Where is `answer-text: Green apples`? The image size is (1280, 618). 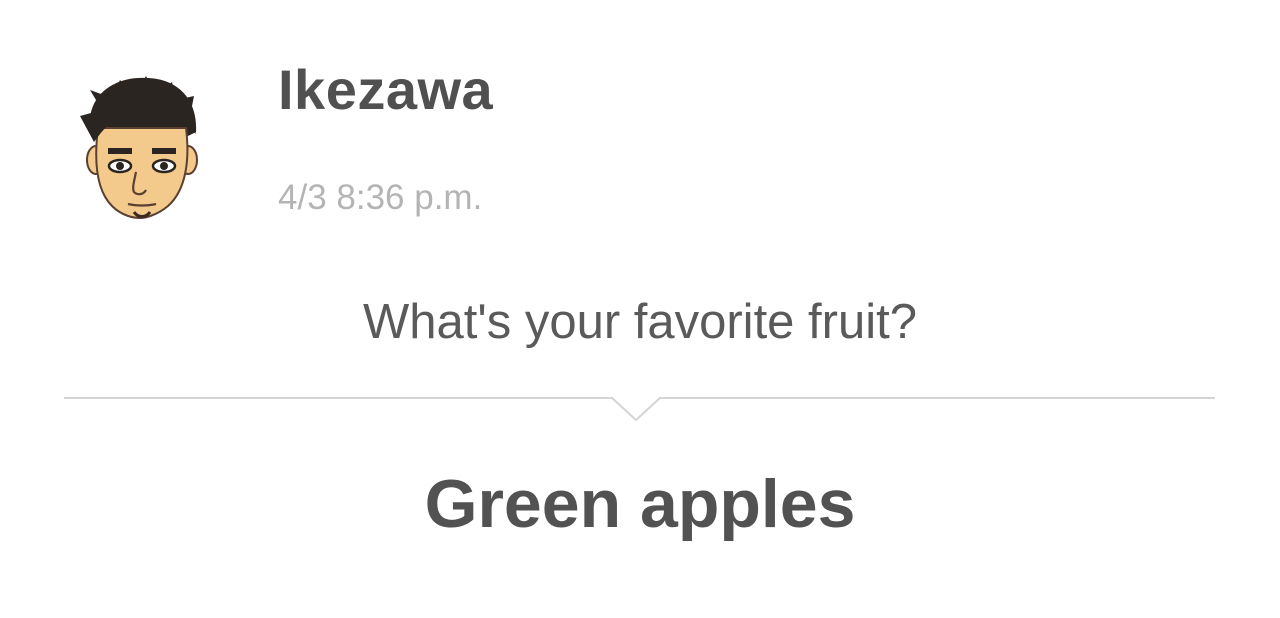 answer-text: Green apples is located at coordinates (640, 504).